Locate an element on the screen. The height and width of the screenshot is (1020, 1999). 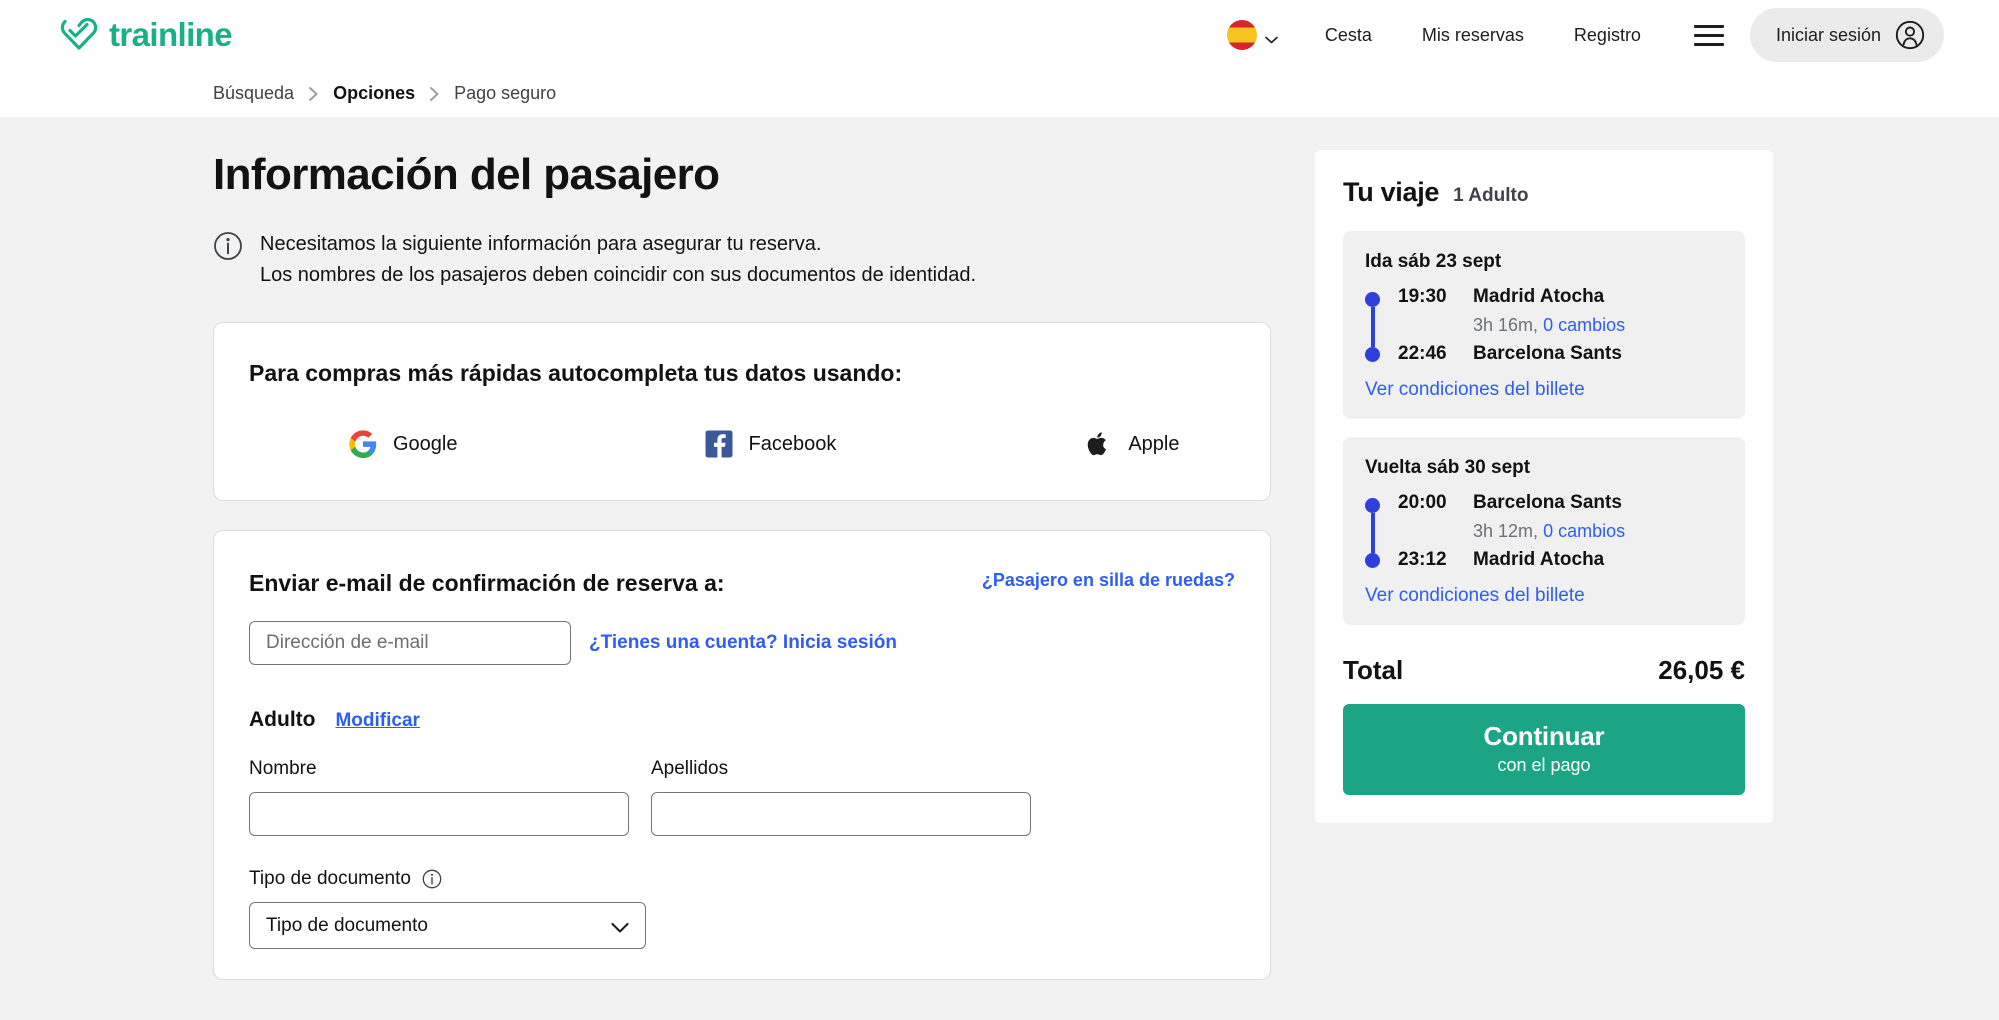
trainline-logo: trainline is located at coordinates (146, 35).